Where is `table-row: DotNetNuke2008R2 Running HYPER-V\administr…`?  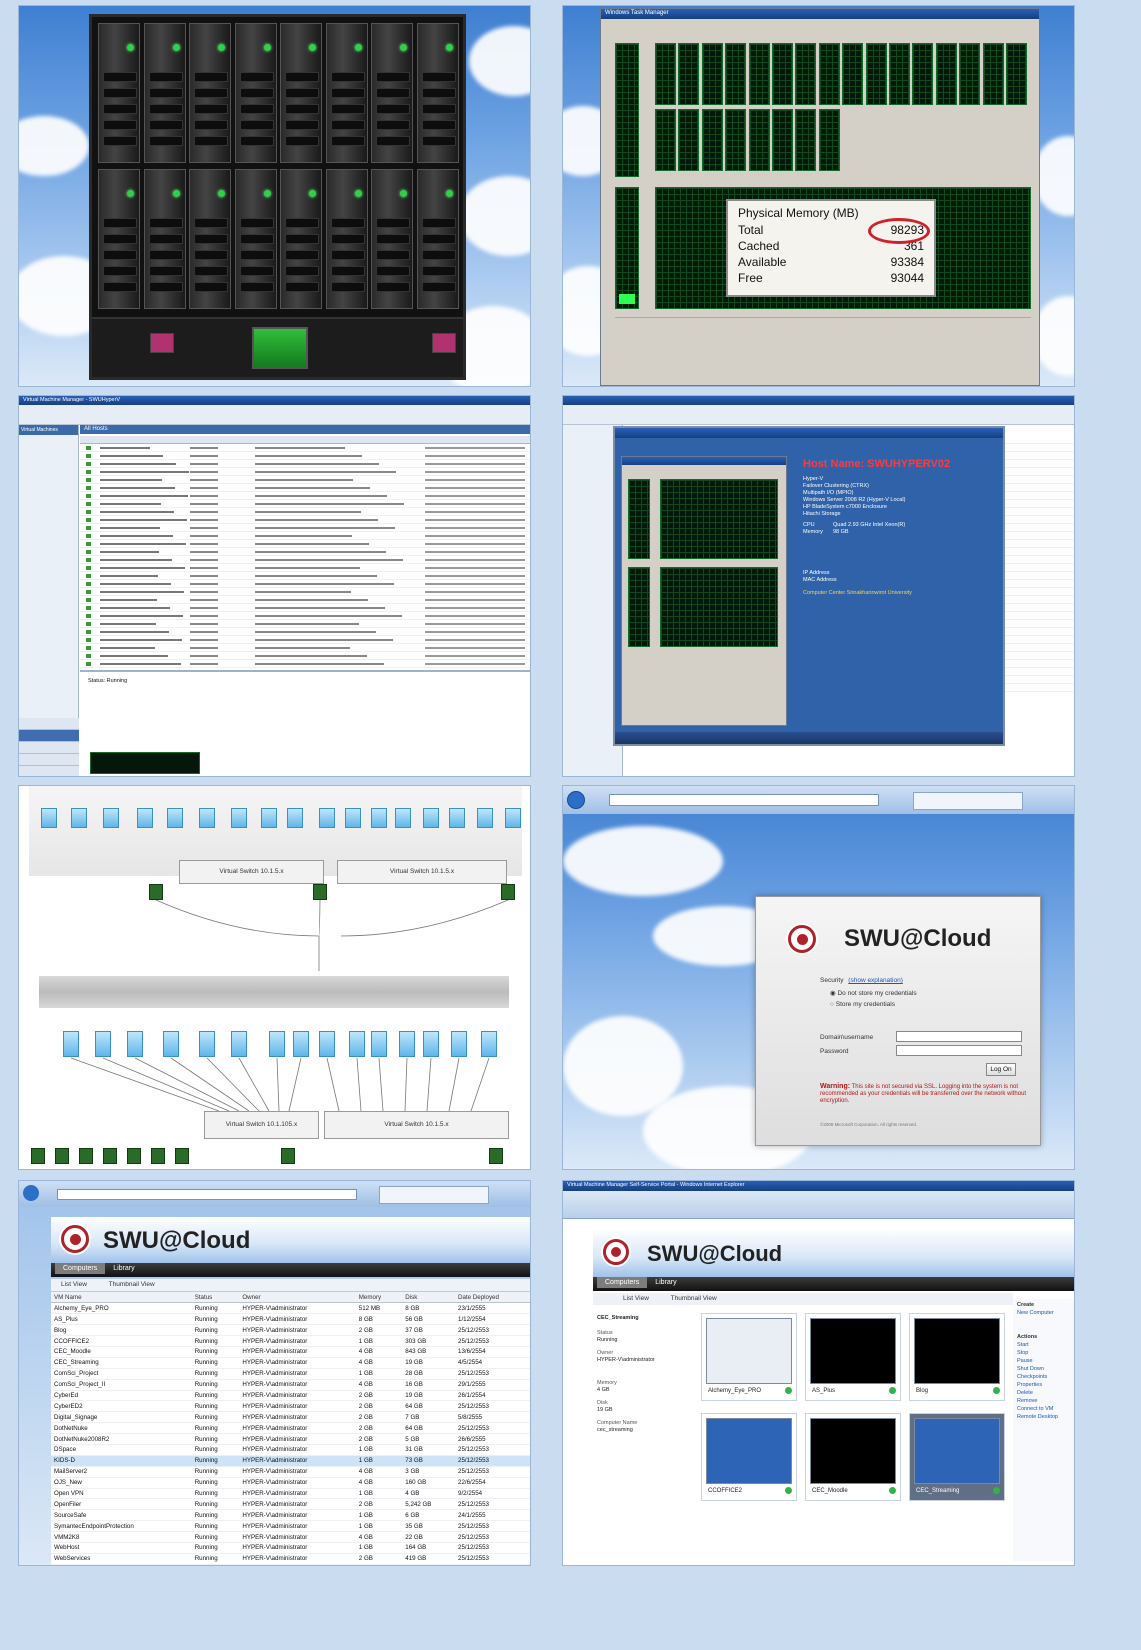 table-row: DotNetNuke2008R2 Running HYPER-V\administr… is located at coordinates (290, 1439).